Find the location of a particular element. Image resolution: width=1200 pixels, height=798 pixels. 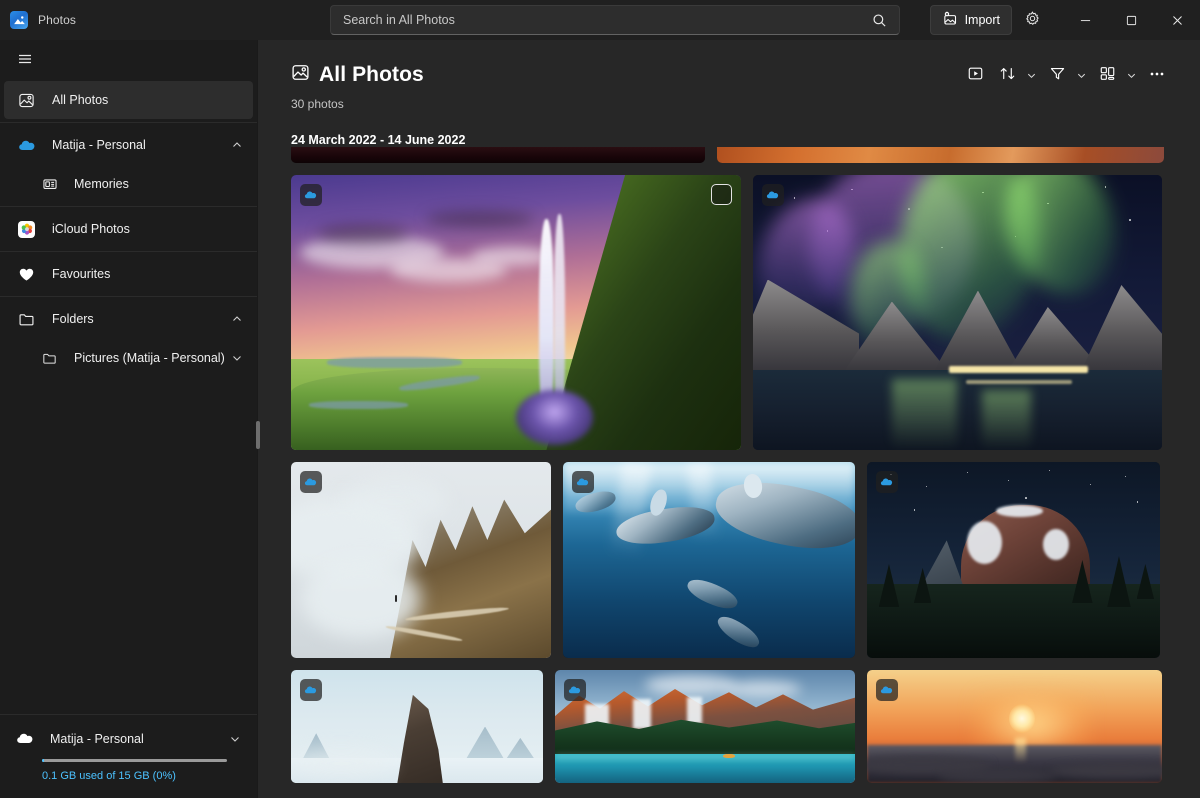

photo-row-partial is located at coordinates (731, 155).